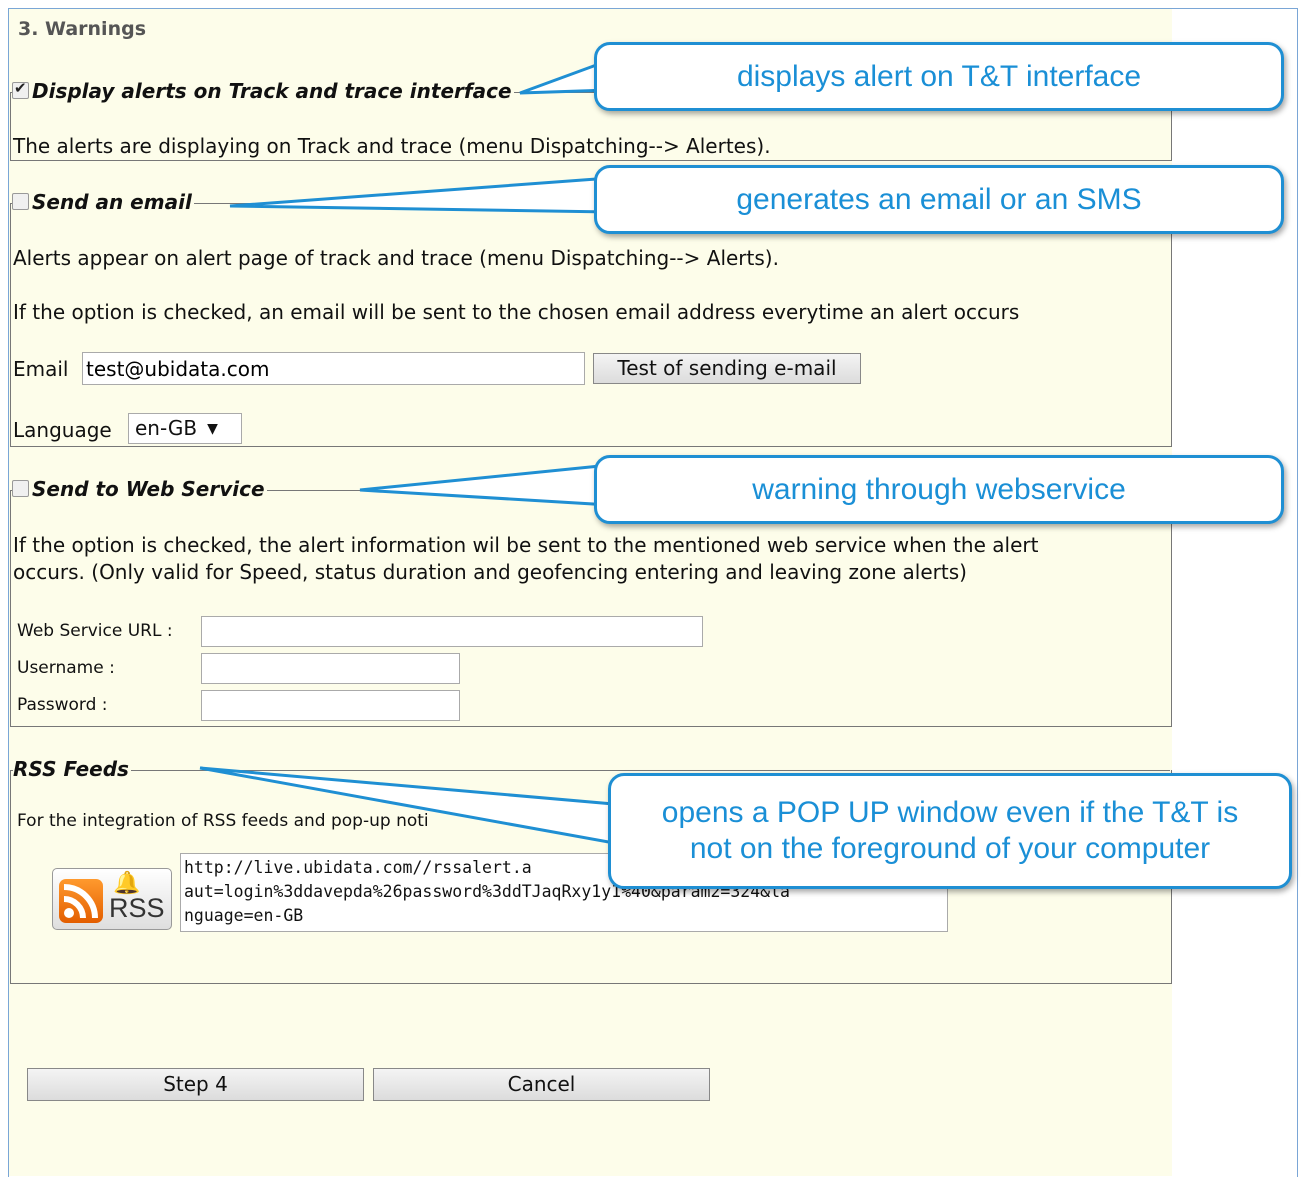  I want to click on callout-rss-line1: opens a POP UP window even if the T&T is, so click(950, 812).